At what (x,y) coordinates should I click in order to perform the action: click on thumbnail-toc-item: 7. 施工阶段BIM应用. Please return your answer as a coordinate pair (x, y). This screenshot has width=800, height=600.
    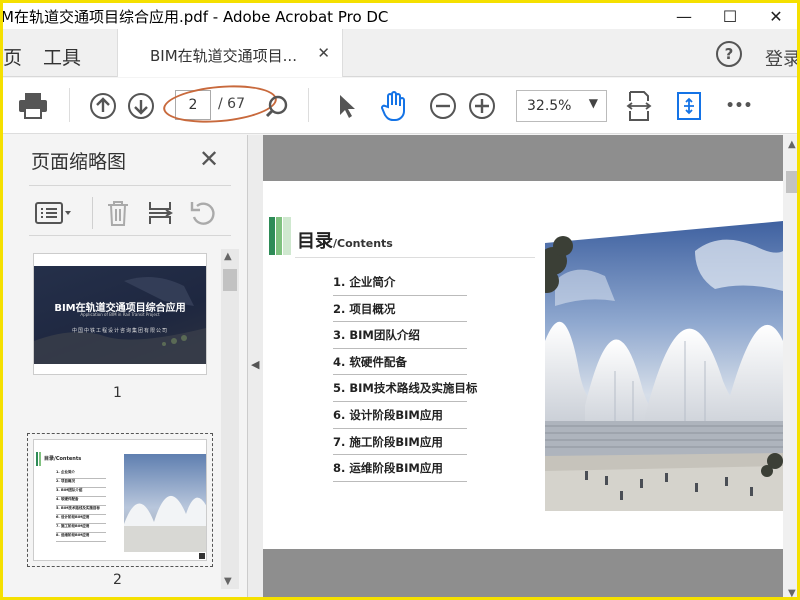
    Looking at the image, I should click on (81, 528).